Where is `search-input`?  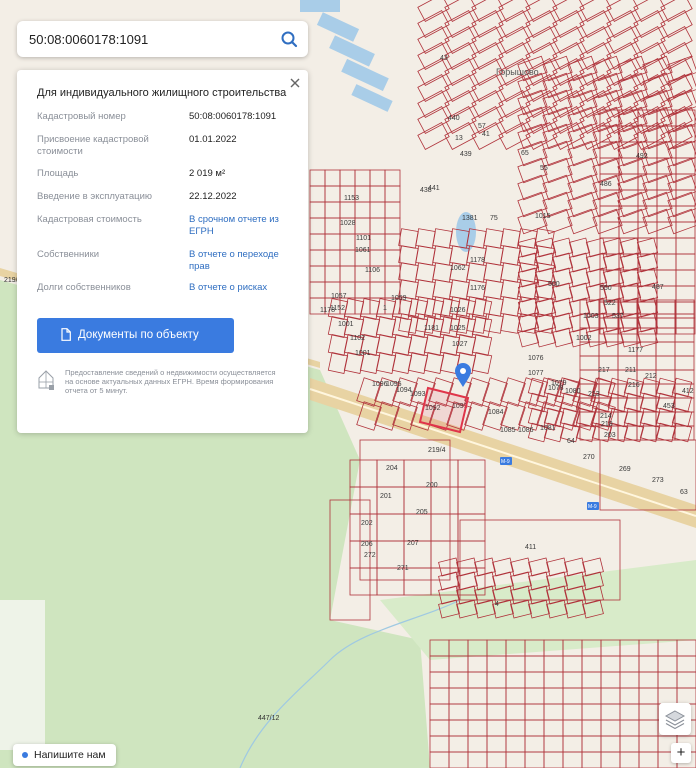
search-input is located at coordinates (149, 39).